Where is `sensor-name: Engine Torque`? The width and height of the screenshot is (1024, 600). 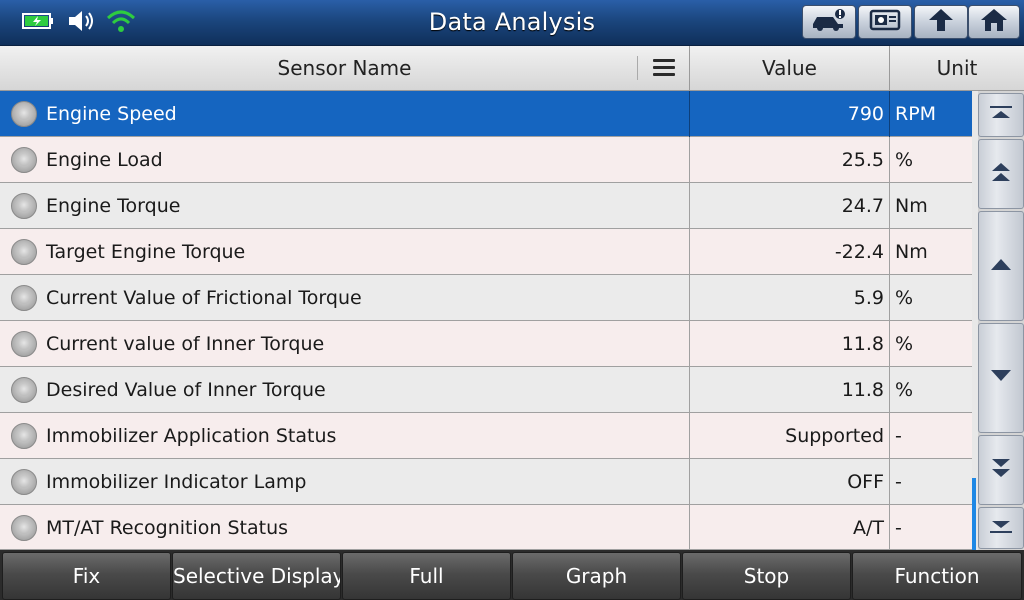
sensor-name: Engine Torque is located at coordinates (113, 206).